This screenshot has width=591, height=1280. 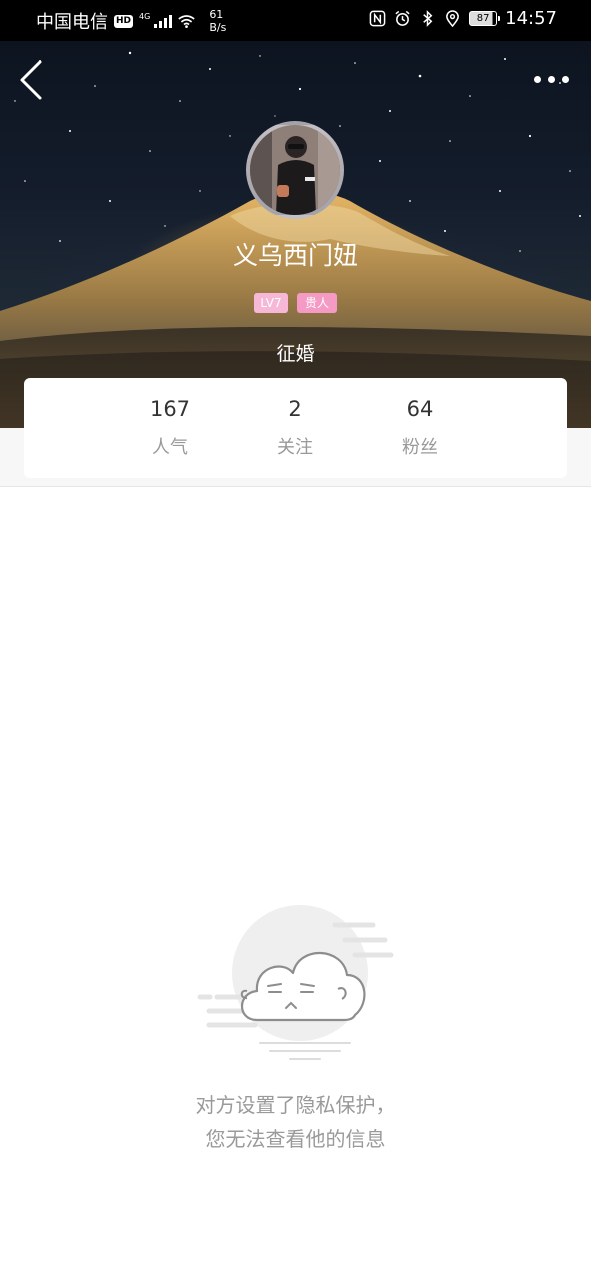 I want to click on battery-icon: 87, so click(x=485, y=18).